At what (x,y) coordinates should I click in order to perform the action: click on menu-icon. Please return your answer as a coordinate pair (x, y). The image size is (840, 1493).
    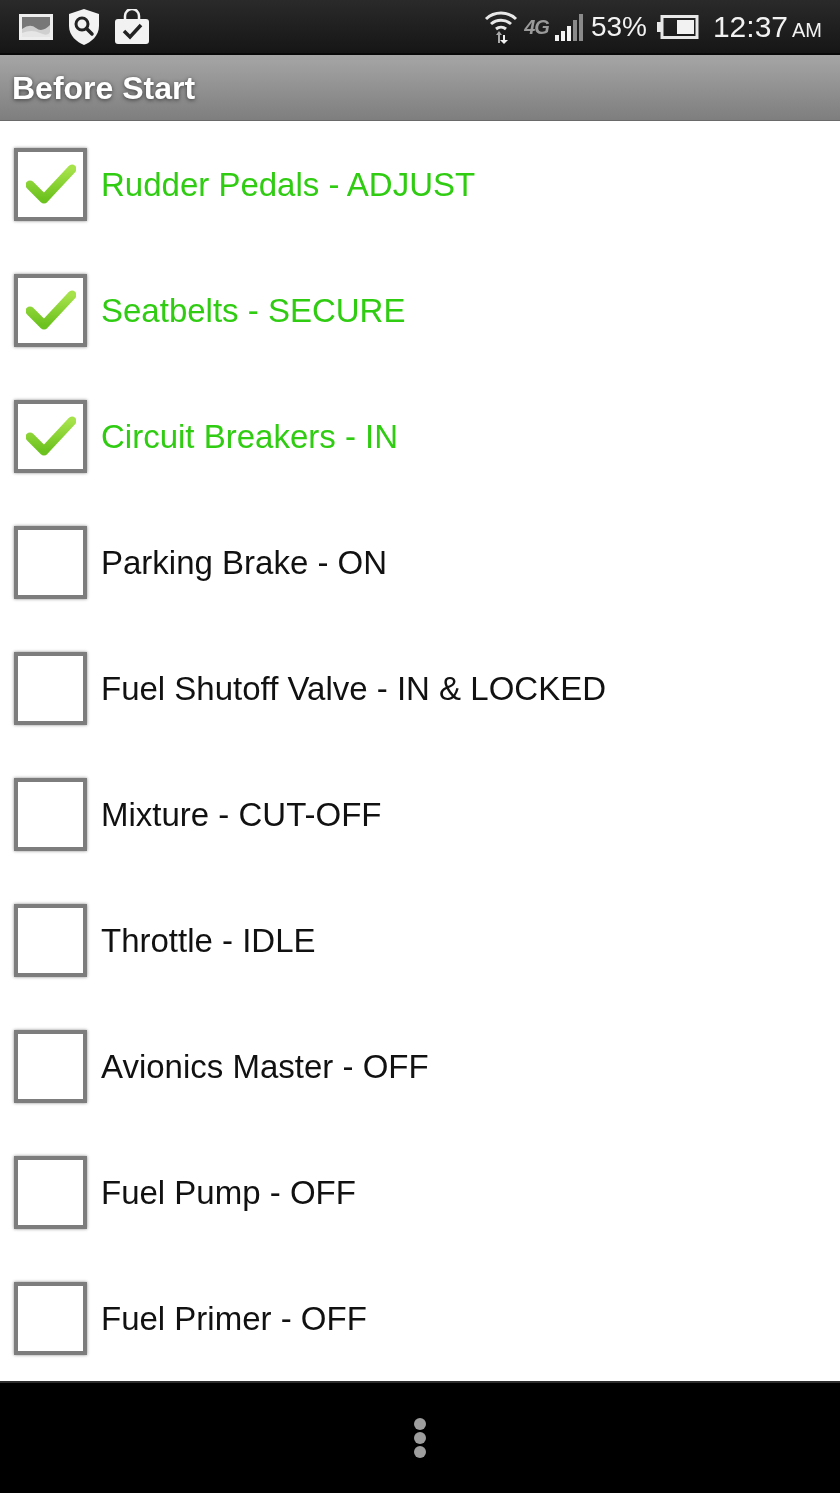
    Looking at the image, I should click on (420, 1438).